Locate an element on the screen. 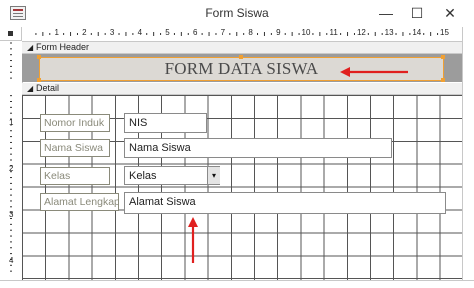 The height and width of the screenshot is (288, 474). horizontal-ruler-ticks is located at coordinates (237, 34).